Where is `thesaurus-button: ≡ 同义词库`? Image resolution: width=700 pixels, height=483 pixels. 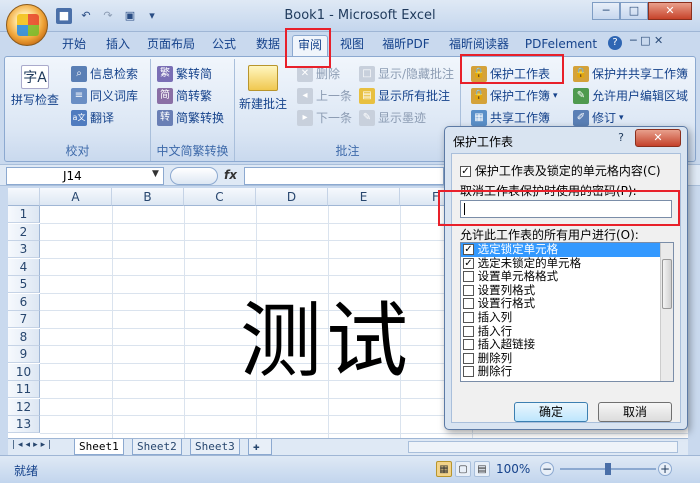
thesaurus-button: ≡ 同义词库 is located at coordinates (104, 95).